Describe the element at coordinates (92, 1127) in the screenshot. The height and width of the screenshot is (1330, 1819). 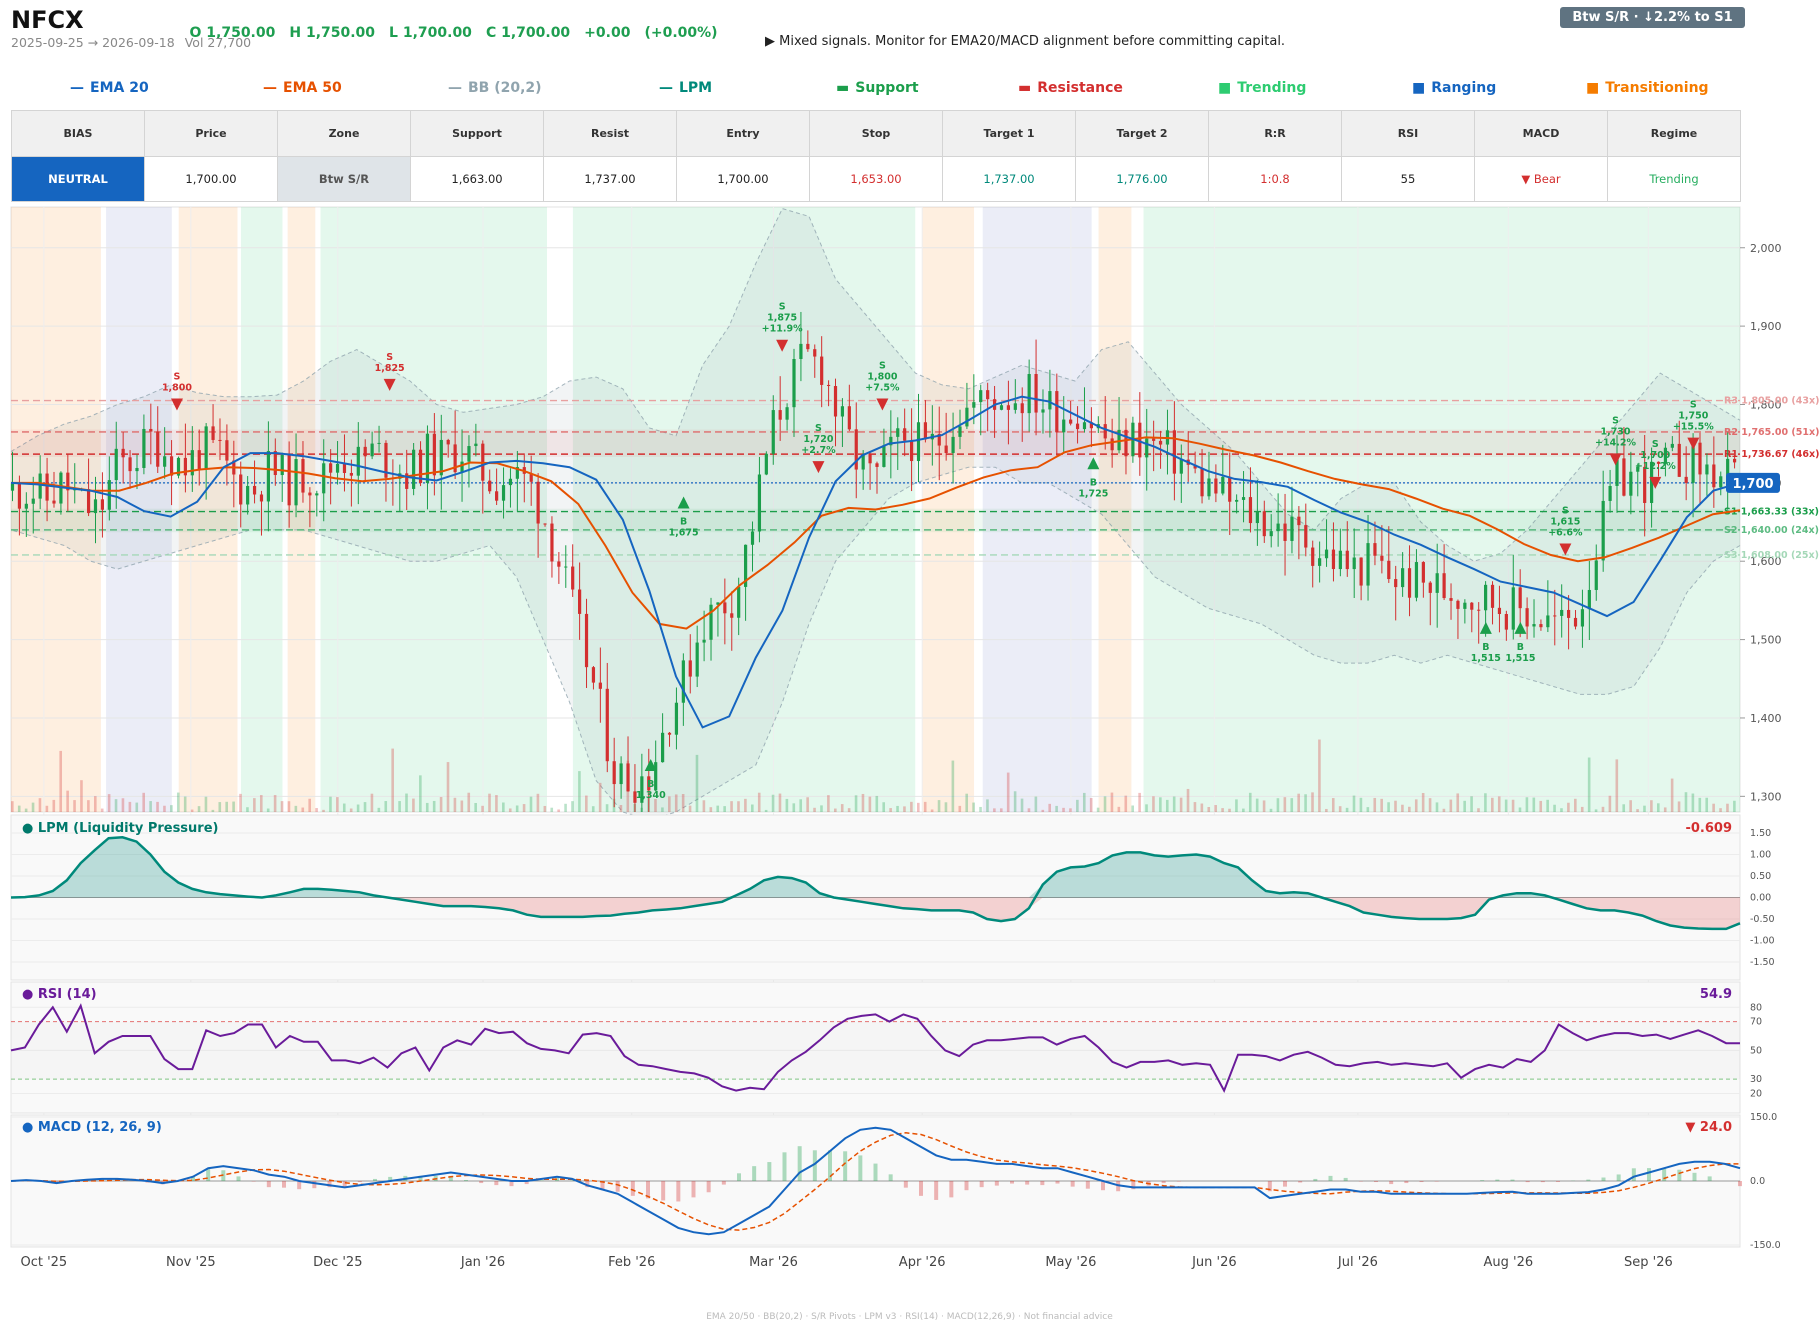
I see `macd-title: ● MACD (12, 26, 9)` at that location.